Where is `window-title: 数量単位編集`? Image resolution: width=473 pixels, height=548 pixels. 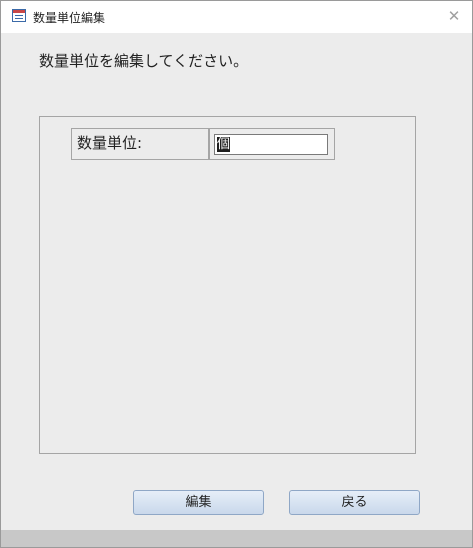 window-title: 数量単位編集 is located at coordinates (69, 18).